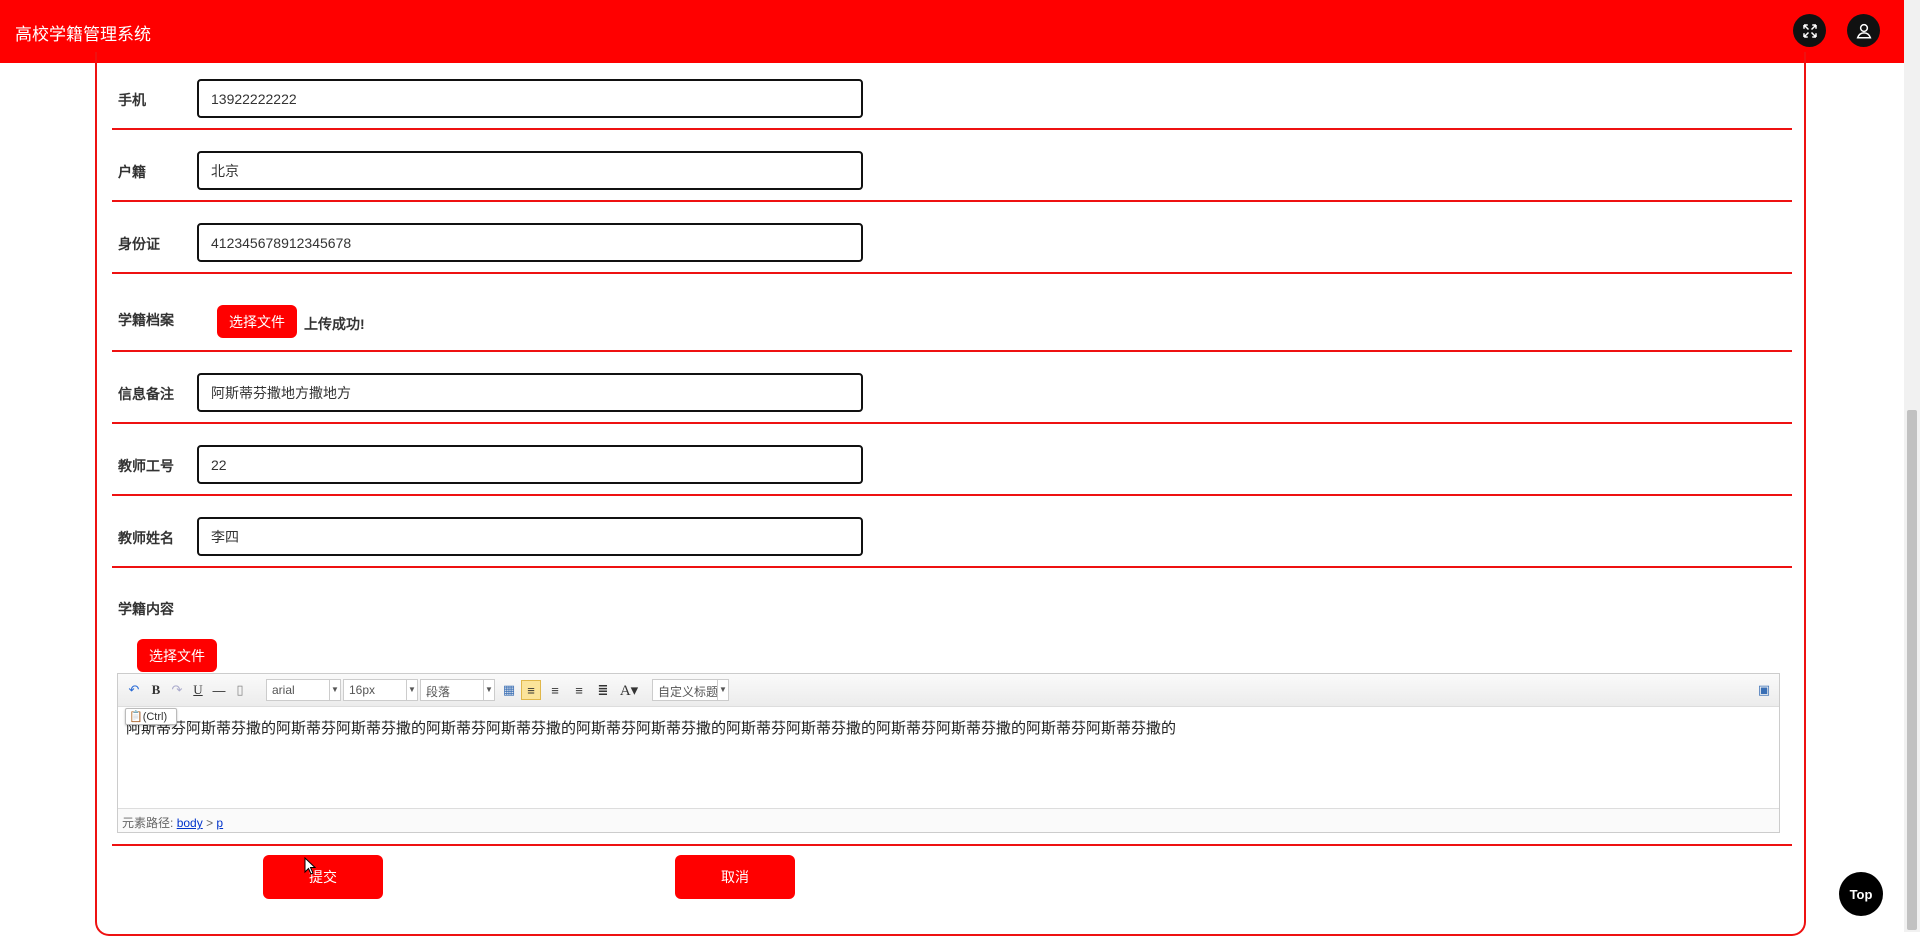  What do you see at coordinates (629, 690) in the screenshot?
I see `font-color-icon: A▾` at bounding box center [629, 690].